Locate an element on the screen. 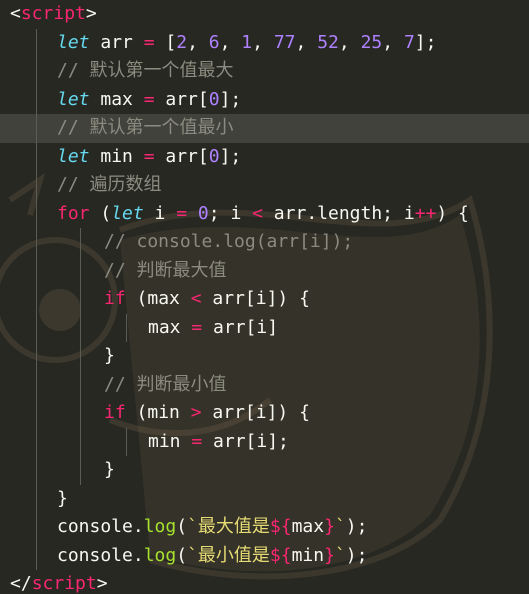 The image size is (529, 594). code-token: 1 is located at coordinates (247, 42).